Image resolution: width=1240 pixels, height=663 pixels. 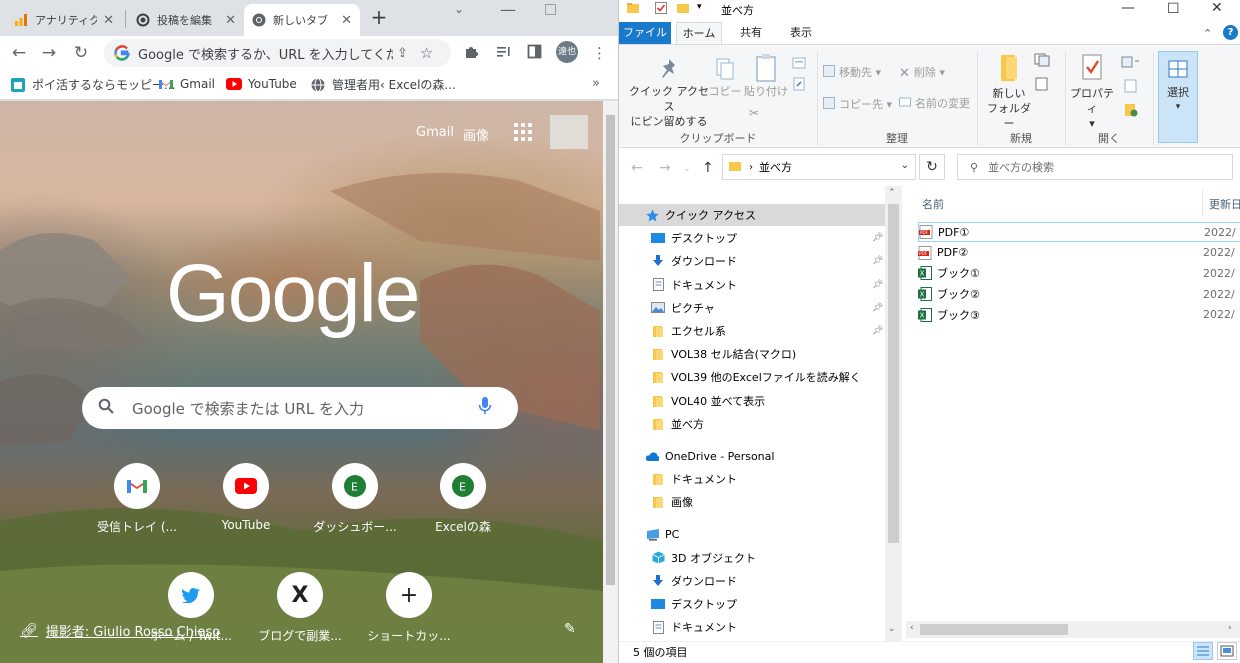 What do you see at coordinates (1230, 628) in the screenshot?
I see `scroll-right-icon: ›` at bounding box center [1230, 628].